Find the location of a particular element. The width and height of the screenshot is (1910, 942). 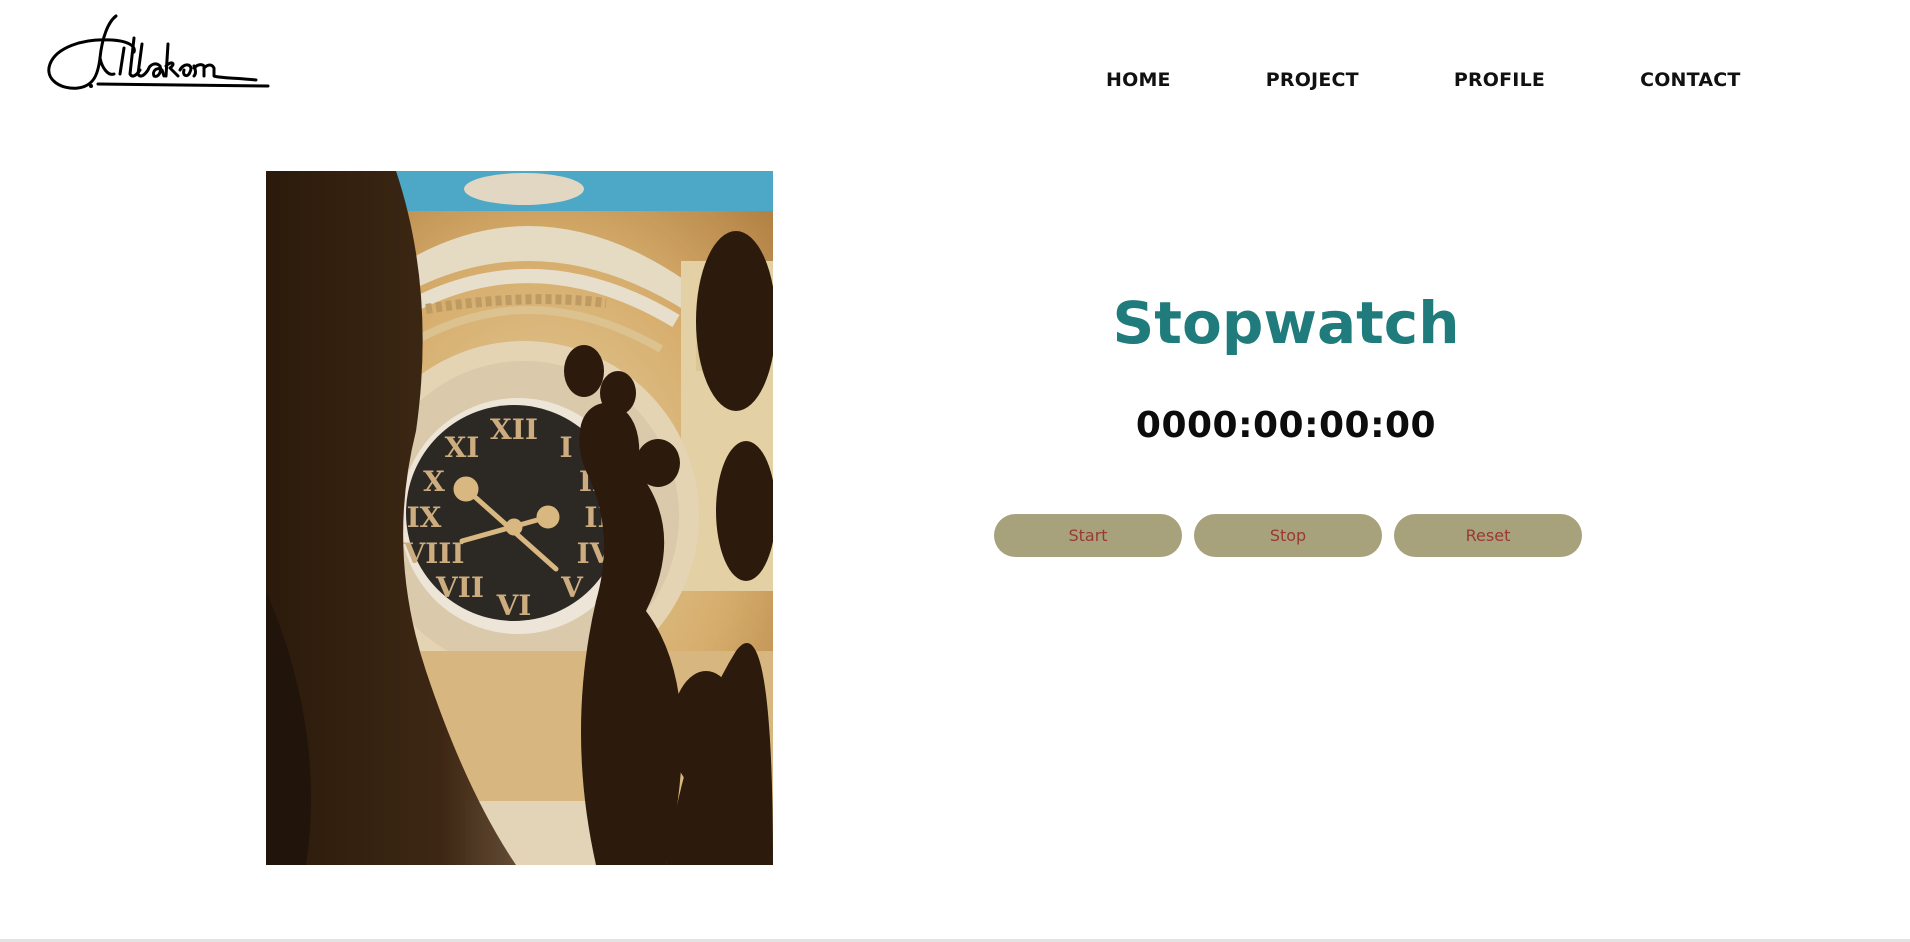

stop-button: Stop is located at coordinates (1288, 535).